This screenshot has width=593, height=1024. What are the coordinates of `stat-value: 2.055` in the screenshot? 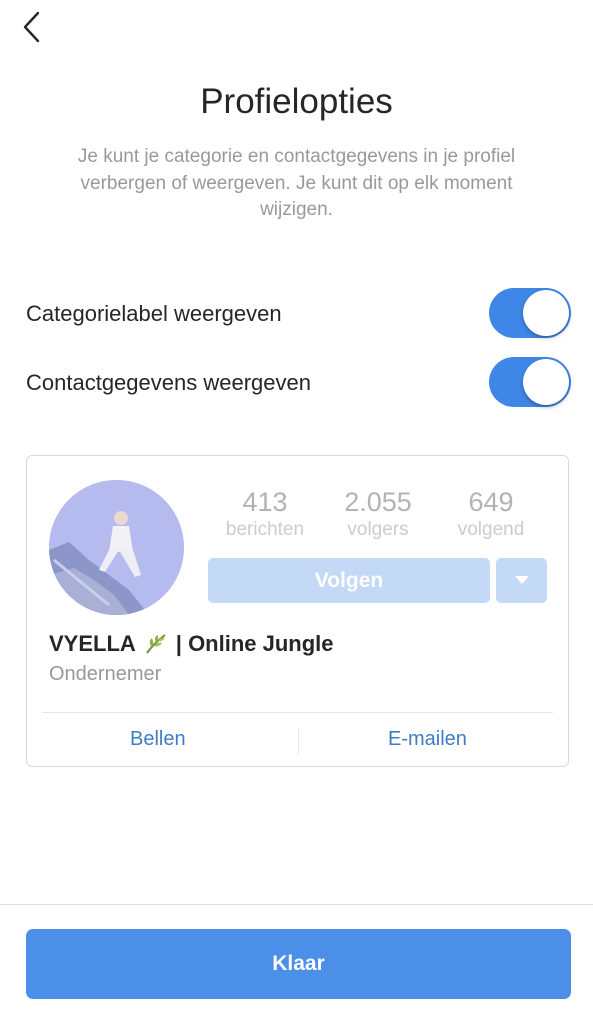 It's located at (378, 502).